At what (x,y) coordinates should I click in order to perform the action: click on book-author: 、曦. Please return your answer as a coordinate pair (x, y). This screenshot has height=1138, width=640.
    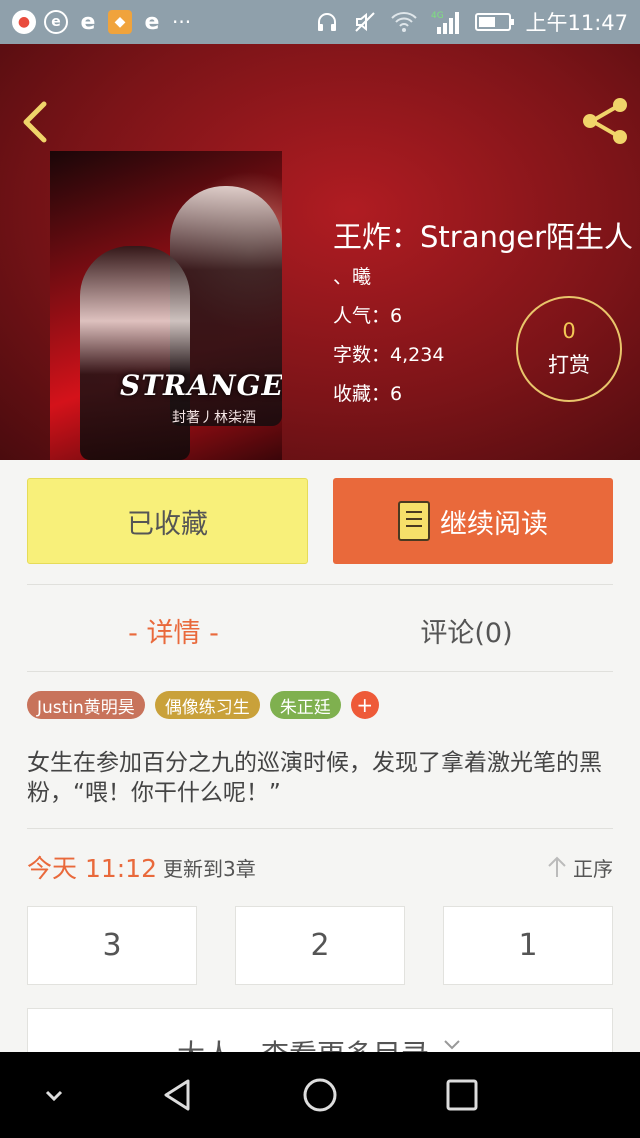
    Looking at the image, I should click on (352, 277).